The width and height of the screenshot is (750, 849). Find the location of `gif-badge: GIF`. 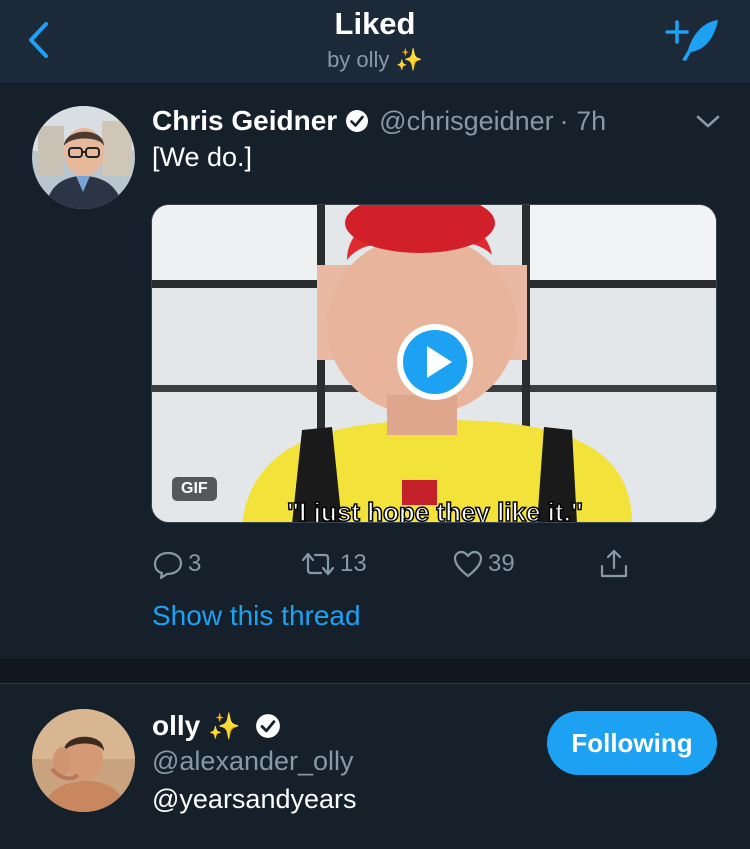

gif-badge: GIF is located at coordinates (194, 489).